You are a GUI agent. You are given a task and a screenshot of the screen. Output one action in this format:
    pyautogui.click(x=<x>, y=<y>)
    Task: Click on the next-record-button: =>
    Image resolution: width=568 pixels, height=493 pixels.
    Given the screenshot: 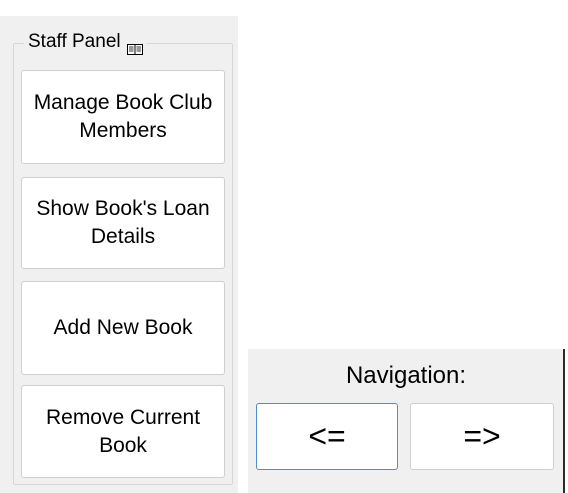 What is the action you would take?
    pyautogui.click(x=482, y=436)
    